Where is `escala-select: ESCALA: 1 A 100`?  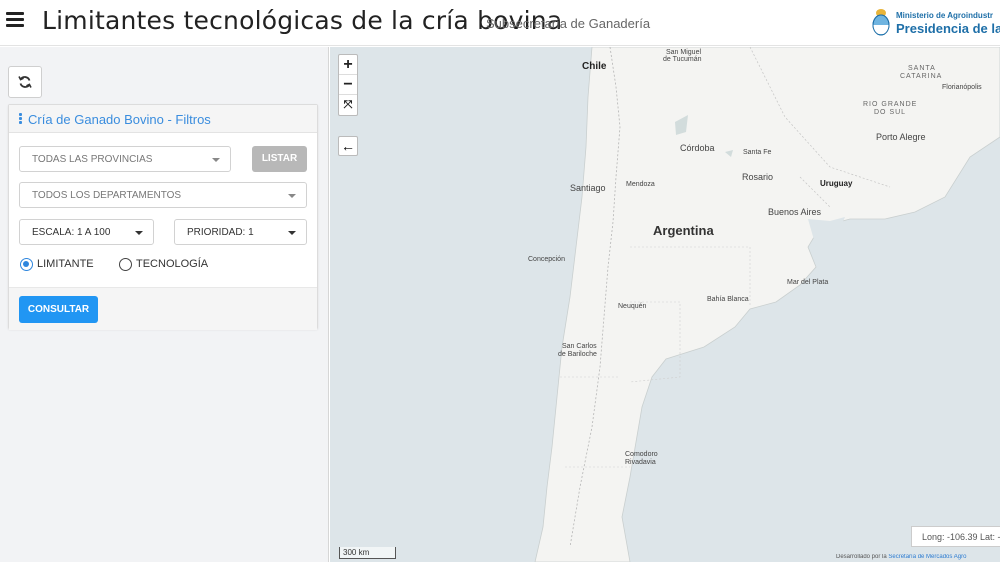 escala-select: ESCALA: 1 A 100 is located at coordinates (86, 232).